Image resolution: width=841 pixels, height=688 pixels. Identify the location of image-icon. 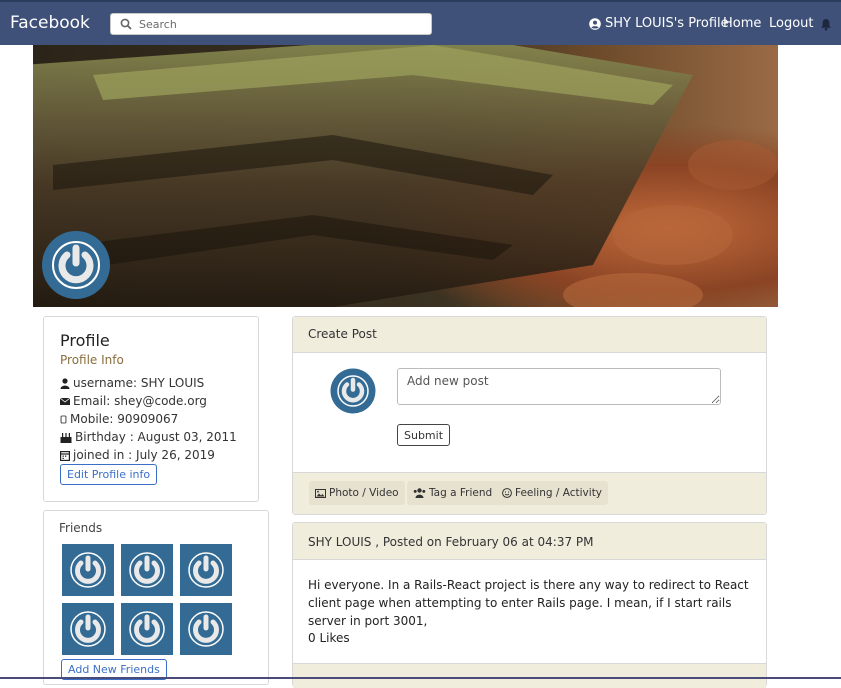
(320, 493).